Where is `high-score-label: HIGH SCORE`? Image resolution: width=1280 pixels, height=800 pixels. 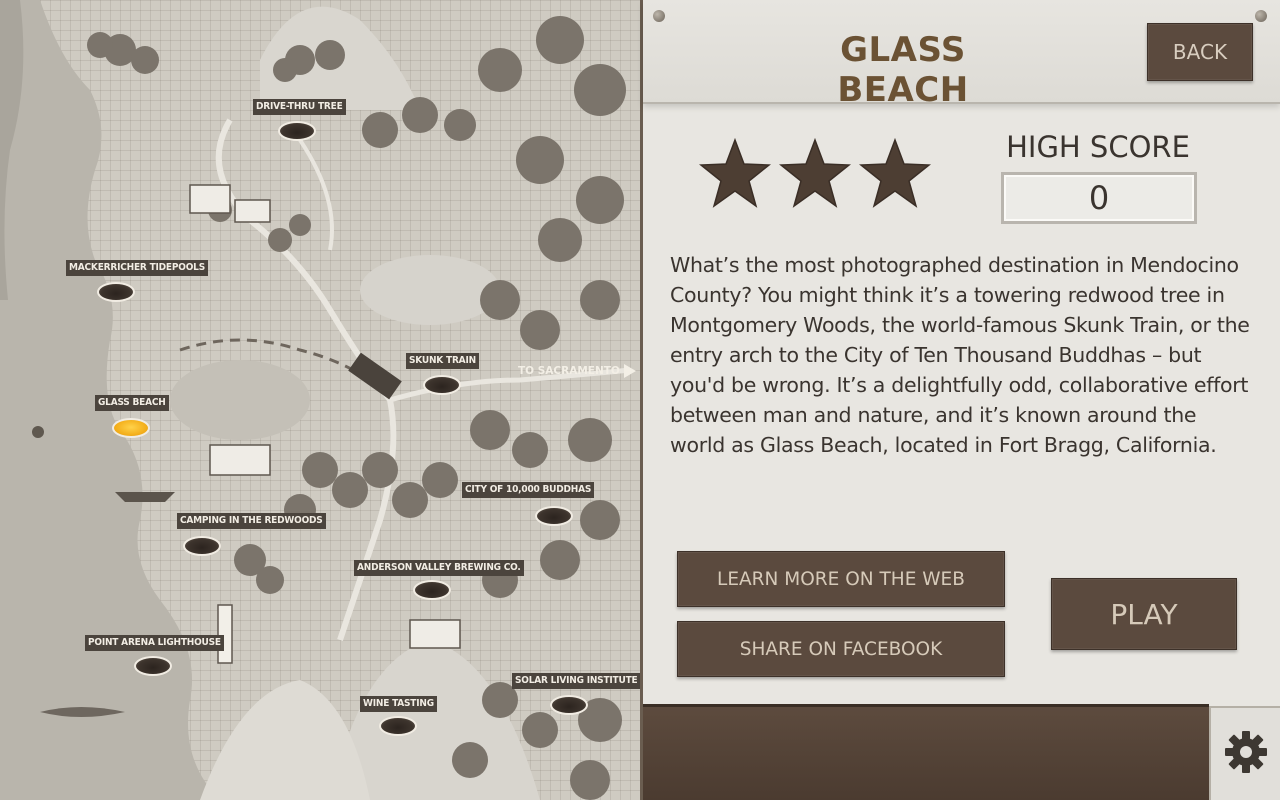 high-score-label: HIGH SCORE is located at coordinates (1098, 147).